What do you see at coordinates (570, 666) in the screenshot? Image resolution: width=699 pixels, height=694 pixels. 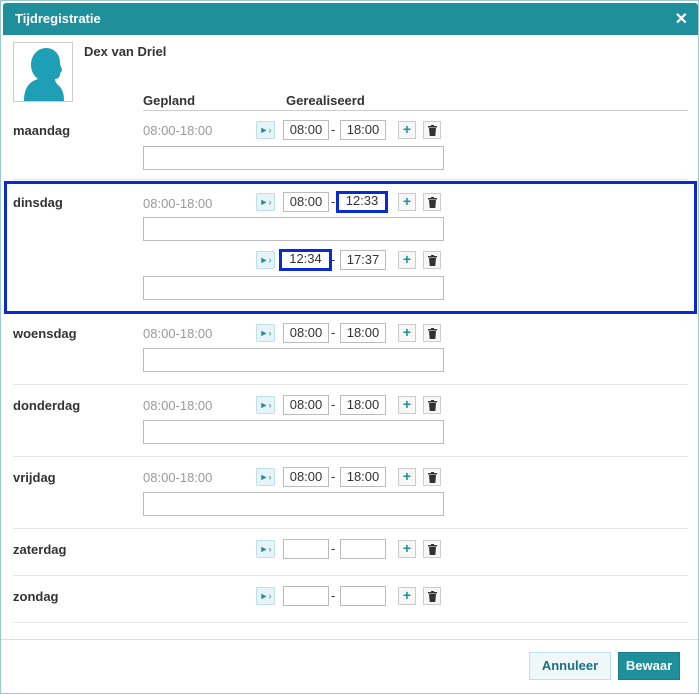 I see `cancel-button: Annuleer` at bounding box center [570, 666].